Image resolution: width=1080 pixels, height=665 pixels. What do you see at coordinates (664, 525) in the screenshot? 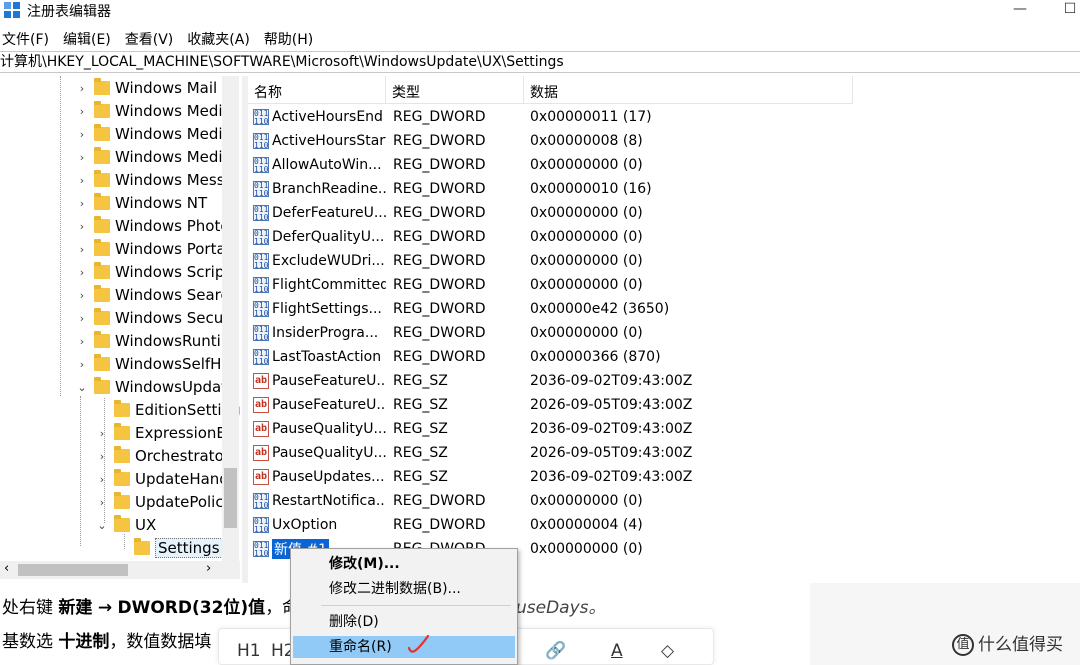
I see `table-row: 011 110 UxOption REG_DWORD 0x00000004 (4)` at bounding box center [664, 525].